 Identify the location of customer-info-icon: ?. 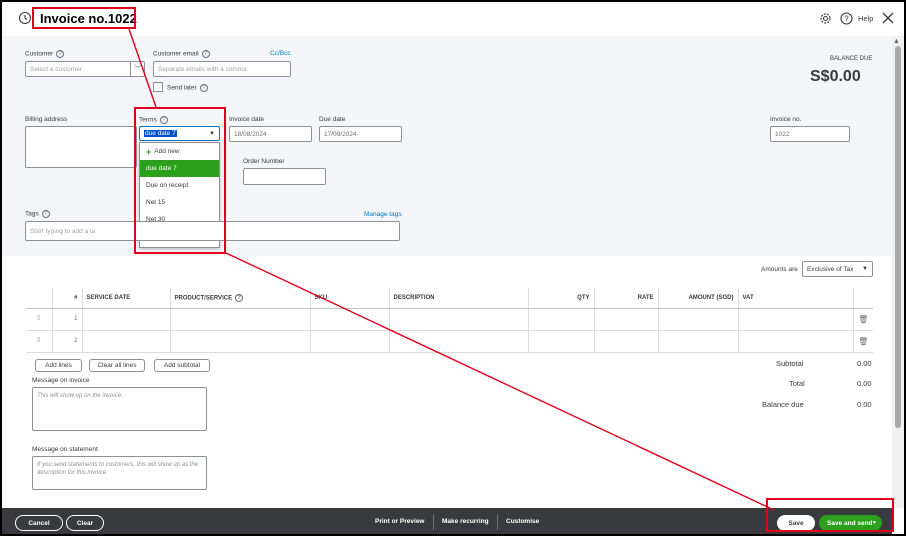
(60, 54).